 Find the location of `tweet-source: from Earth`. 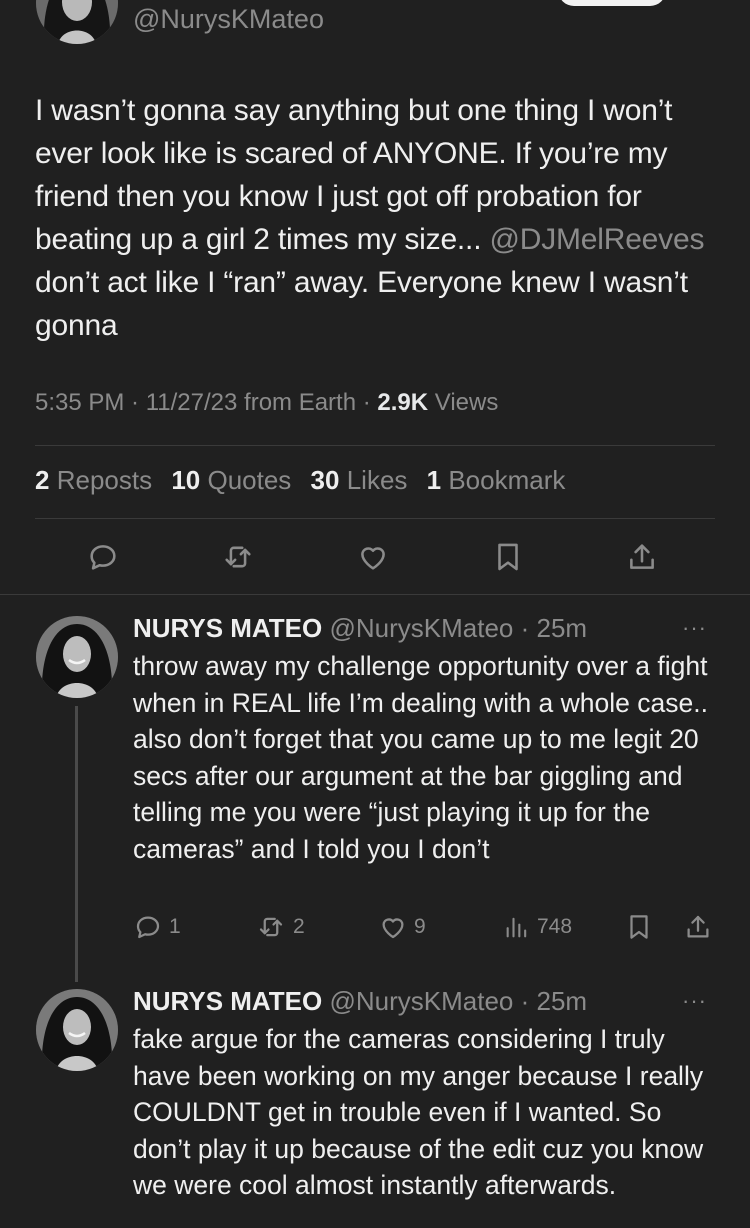

tweet-source: from Earth is located at coordinates (300, 402).